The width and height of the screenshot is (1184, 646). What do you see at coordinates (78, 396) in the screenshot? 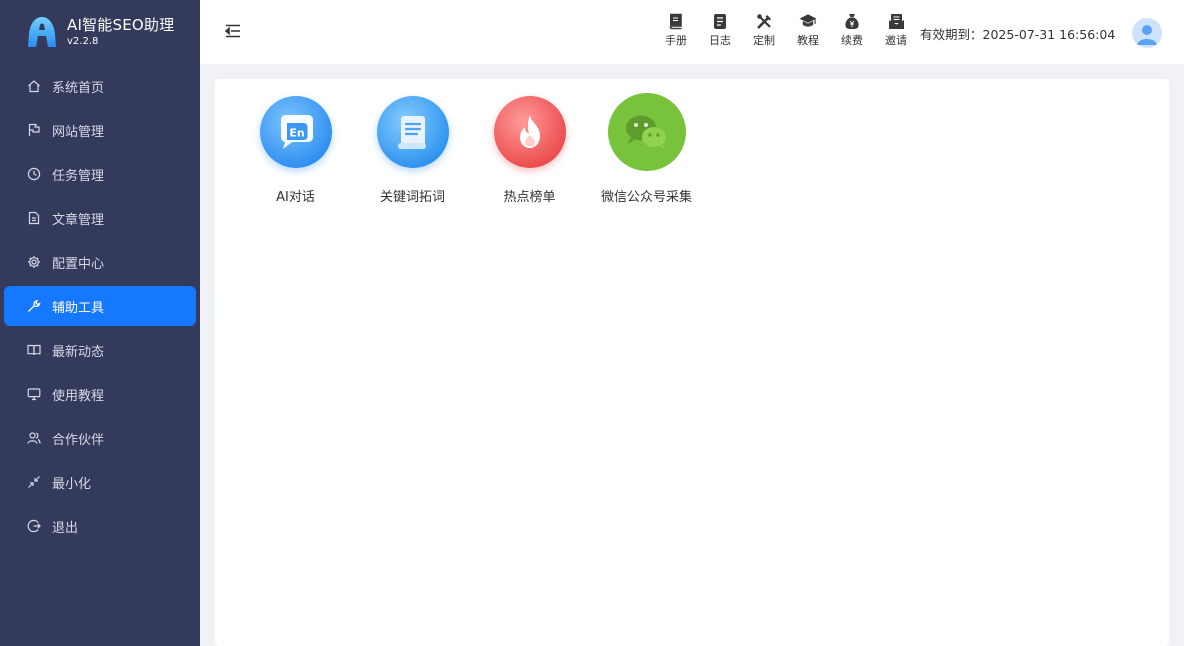
I see `sidebar-item-label: 使用教程` at bounding box center [78, 396].